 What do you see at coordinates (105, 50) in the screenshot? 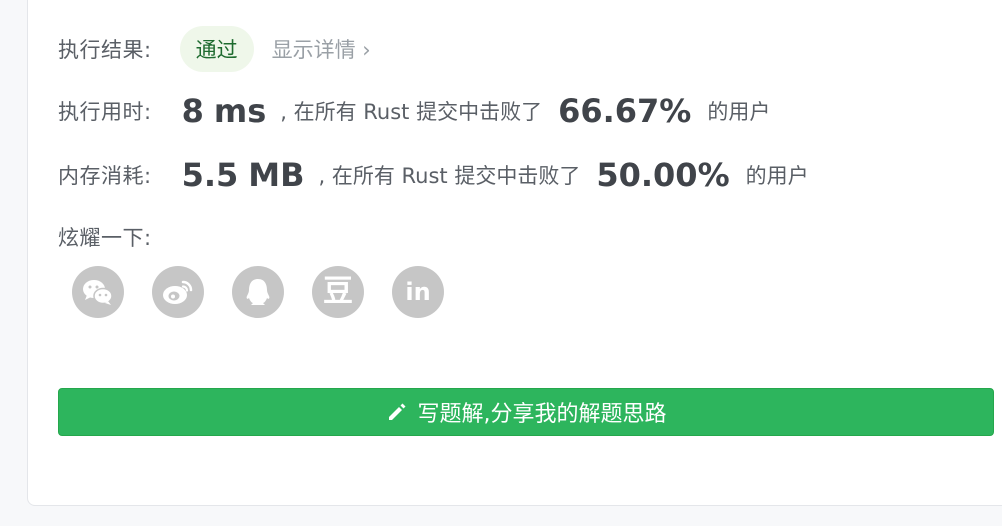
I see `result-label: 执行结果:` at bounding box center [105, 50].